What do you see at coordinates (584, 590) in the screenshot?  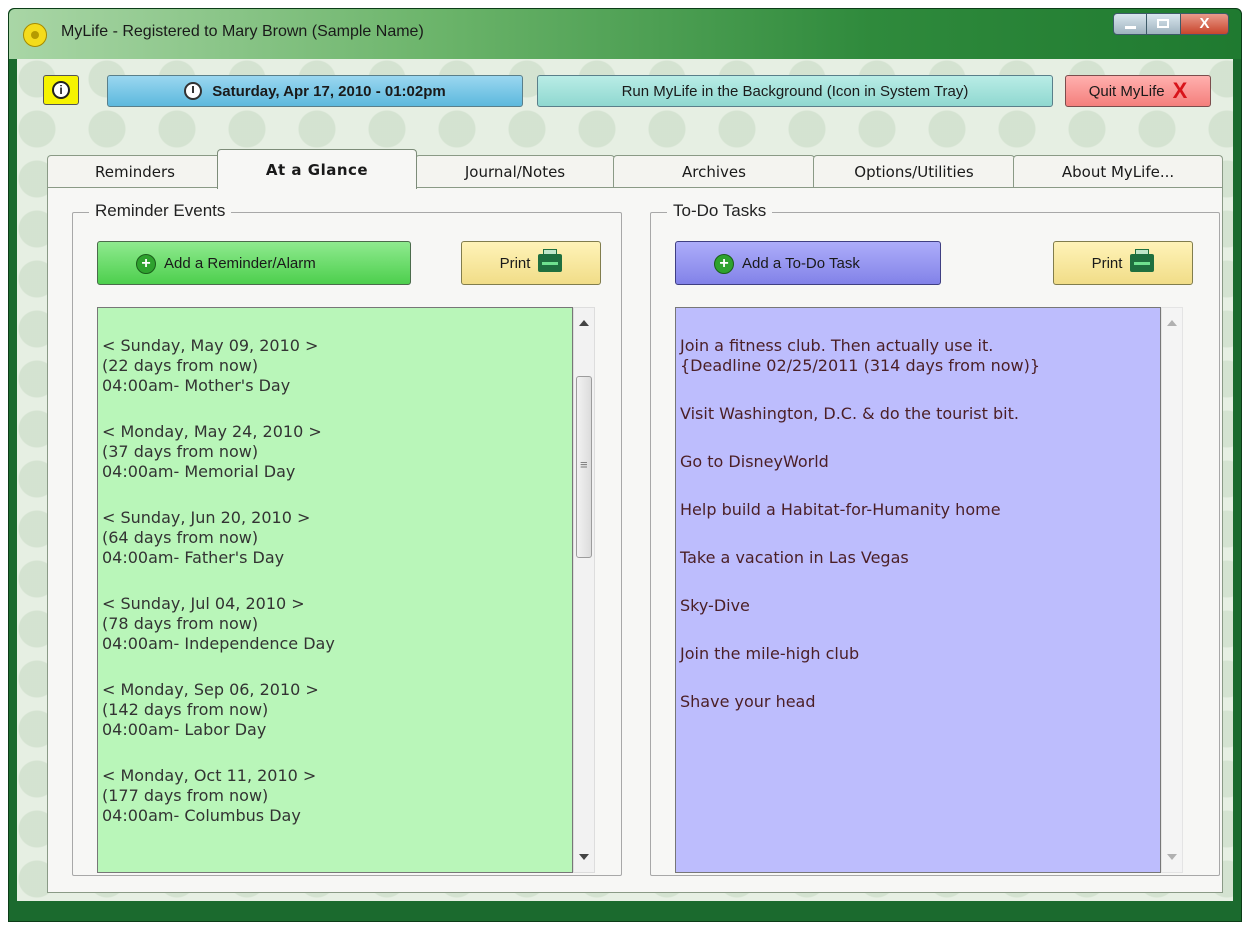 I see `reminder-scrollbar` at bounding box center [584, 590].